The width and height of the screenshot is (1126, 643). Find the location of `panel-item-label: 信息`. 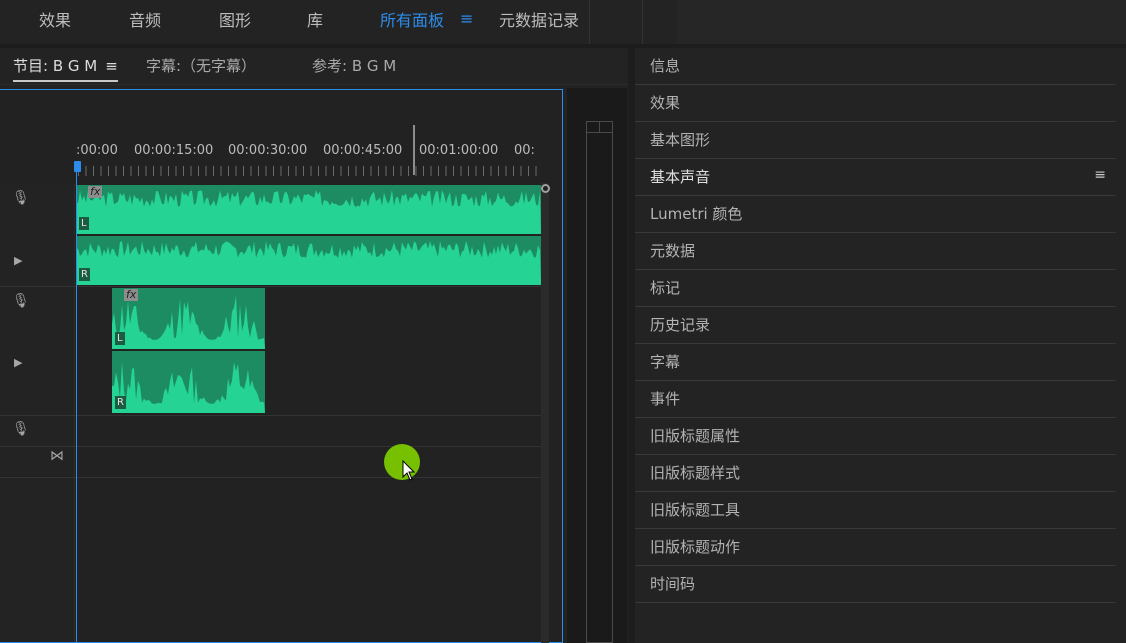

panel-item-label: 信息 is located at coordinates (665, 66).